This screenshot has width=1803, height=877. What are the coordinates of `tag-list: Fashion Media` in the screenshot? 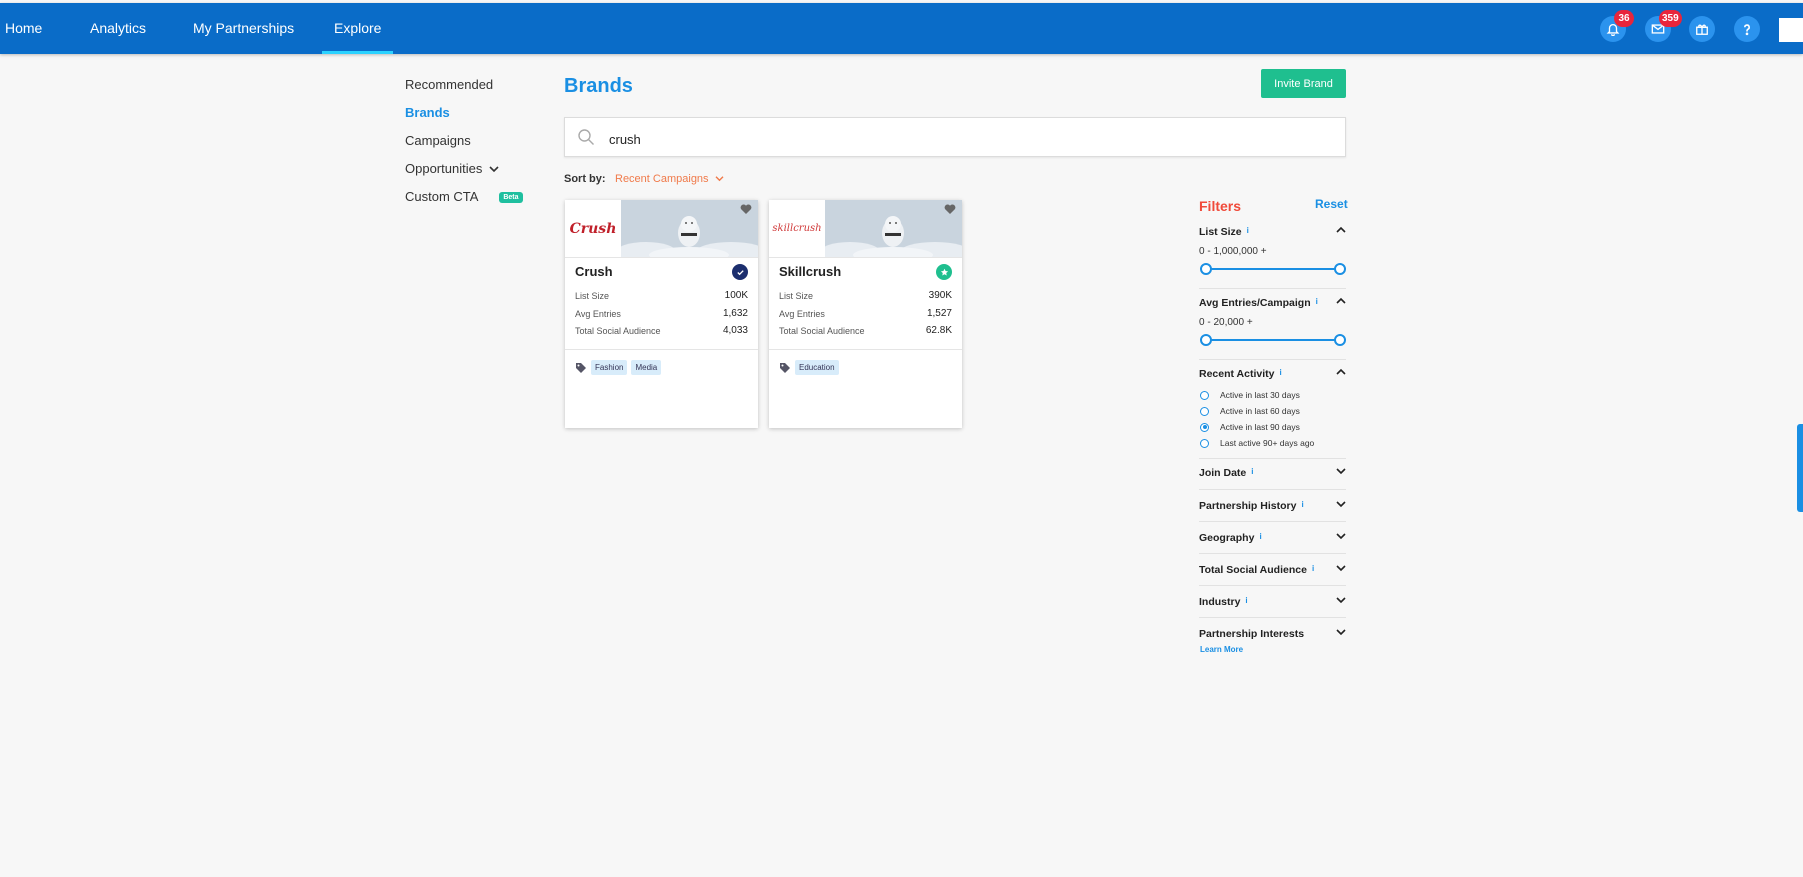 It's located at (618, 367).